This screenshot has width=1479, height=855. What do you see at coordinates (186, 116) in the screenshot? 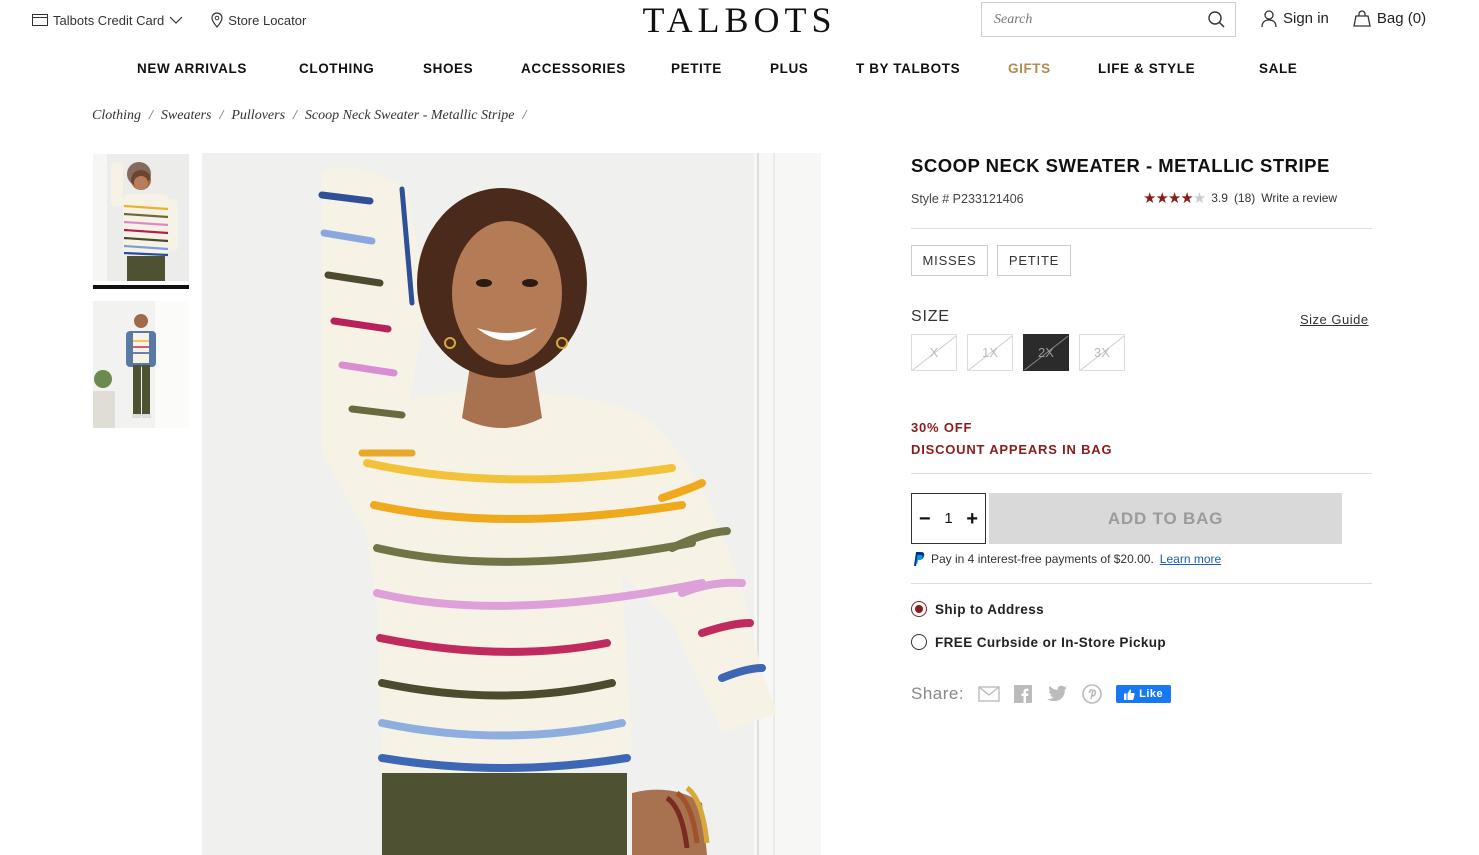
I see `breadcrumb-sweaters: Sweaters` at bounding box center [186, 116].